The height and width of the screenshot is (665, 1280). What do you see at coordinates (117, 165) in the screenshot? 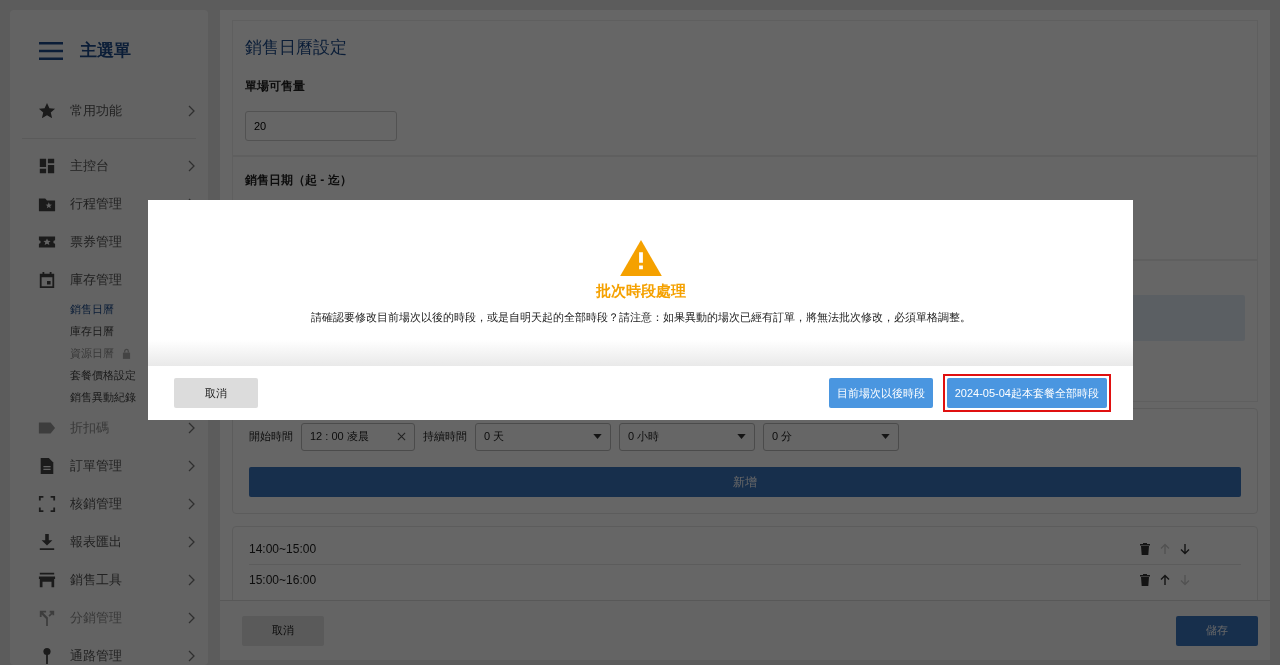
I see `menu-item: 主控台` at bounding box center [117, 165].